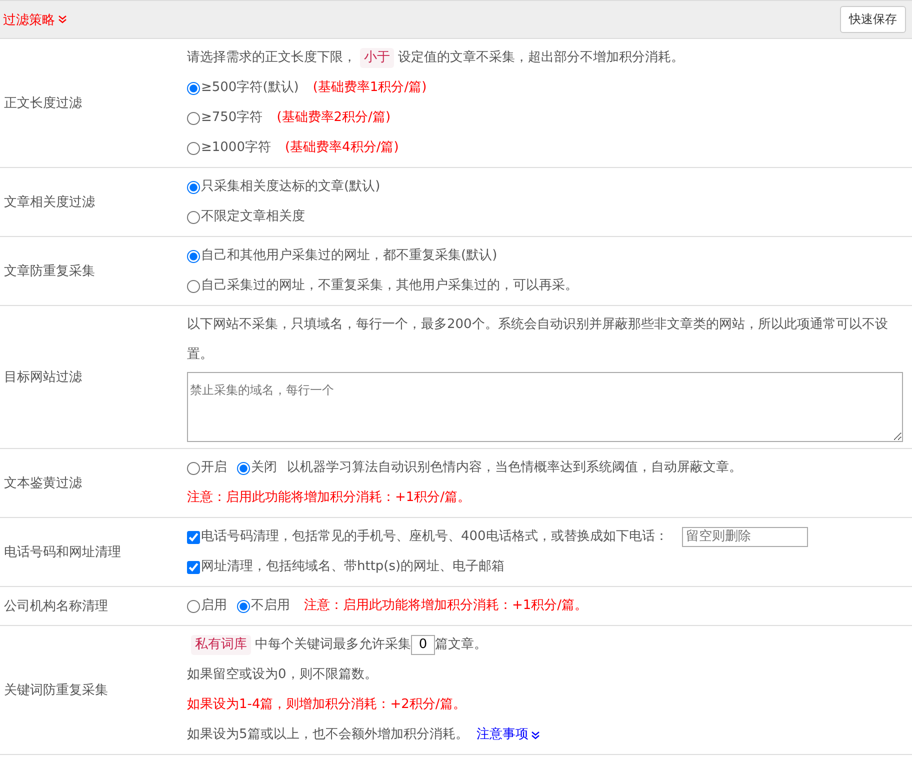  What do you see at coordinates (326, 705) in the screenshot?
I see `warning-text: 如果设为1-4篇，则增加积分消耗：+2积分/篇。` at bounding box center [326, 705].